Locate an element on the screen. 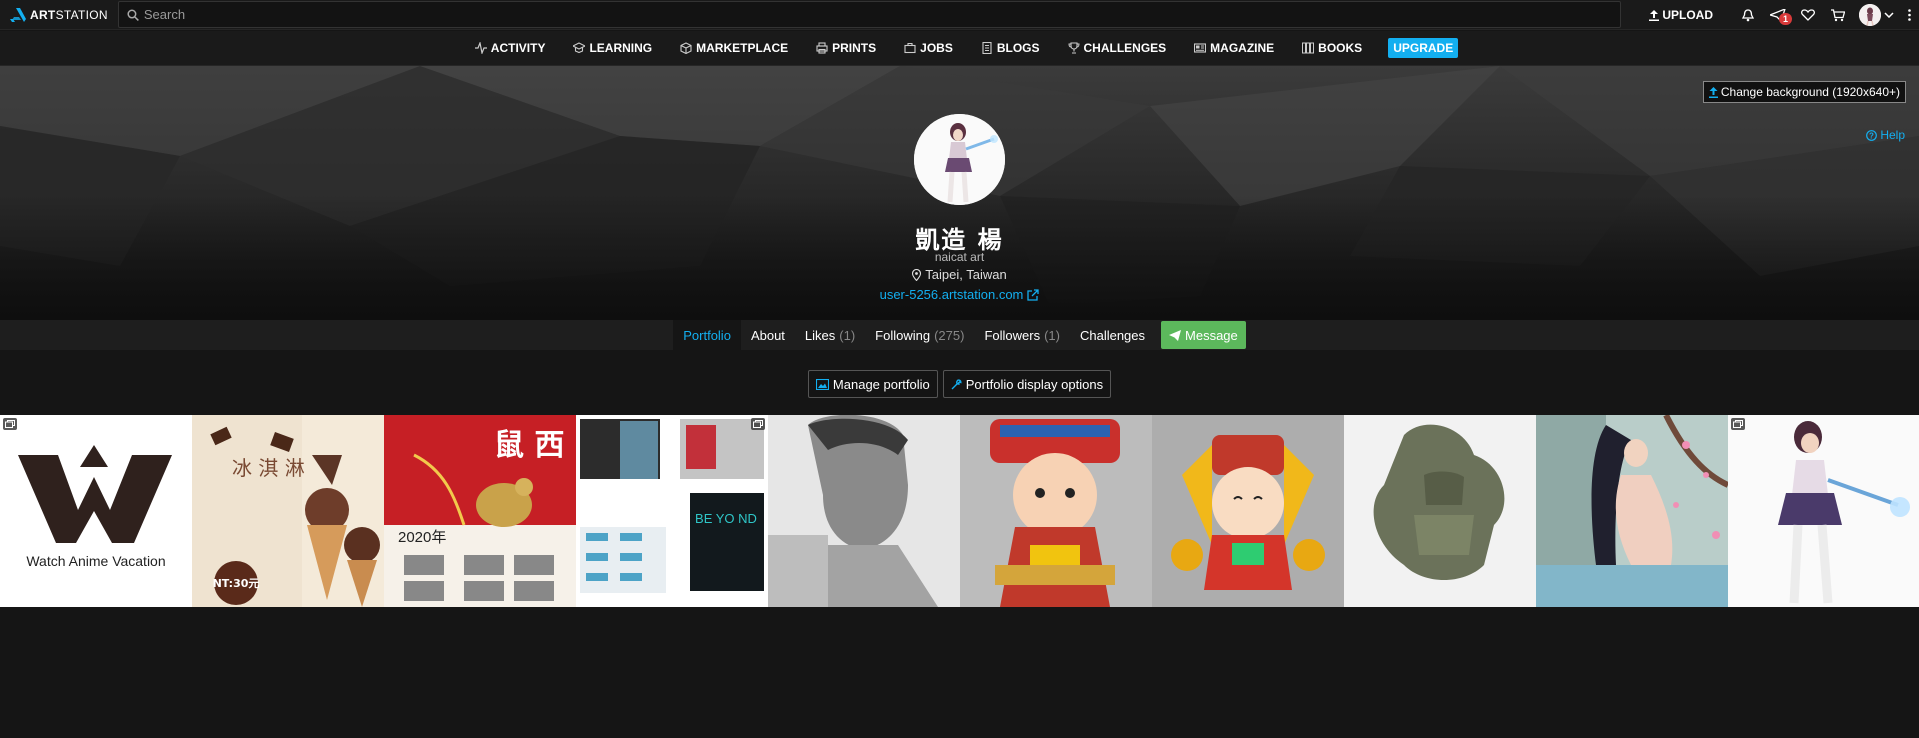  map-marker-icon is located at coordinates (917, 274).